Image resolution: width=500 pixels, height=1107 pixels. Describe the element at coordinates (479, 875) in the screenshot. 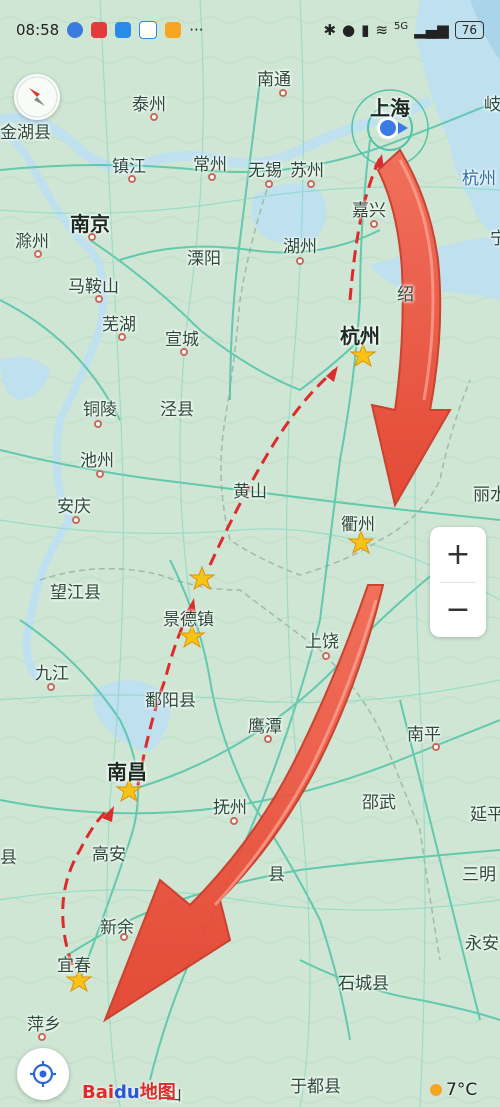

I see `city-label: 三明` at that location.